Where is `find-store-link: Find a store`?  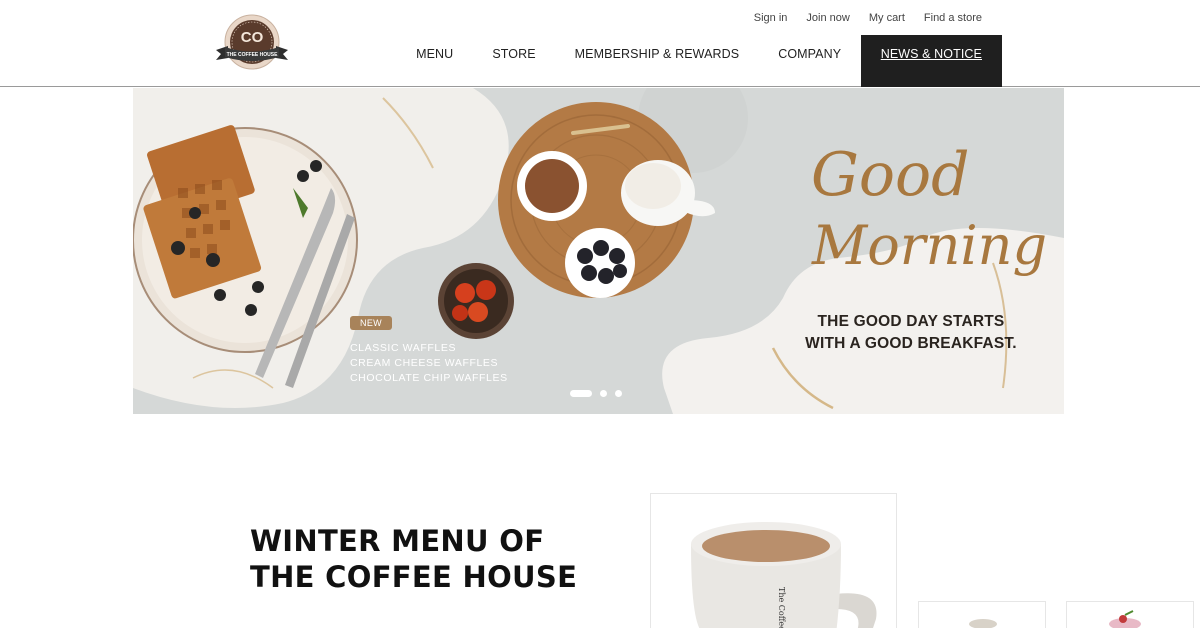
find-store-link: Find a store is located at coordinates (953, 18).